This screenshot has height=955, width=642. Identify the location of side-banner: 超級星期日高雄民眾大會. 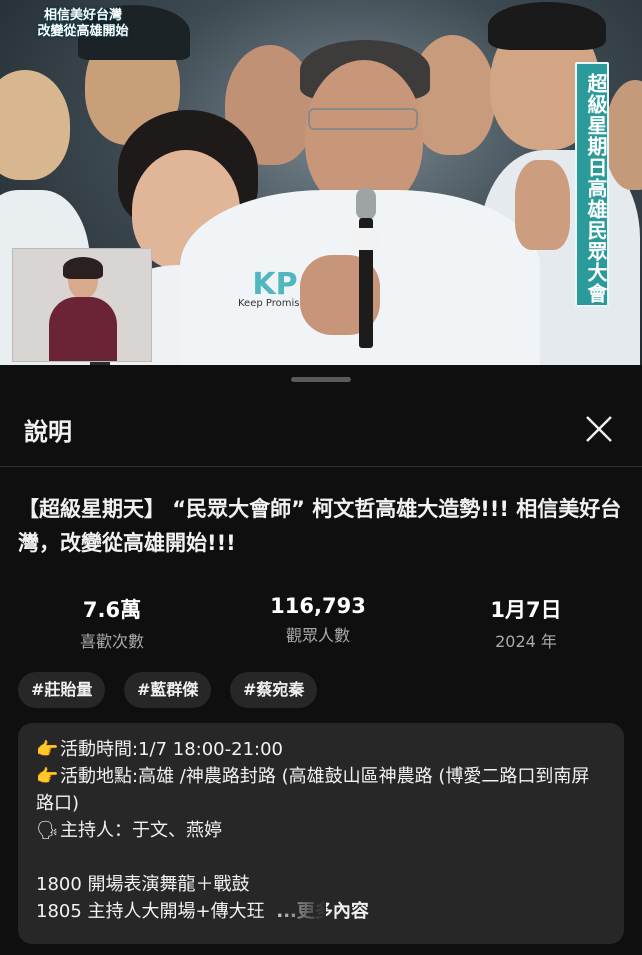
(592, 184).